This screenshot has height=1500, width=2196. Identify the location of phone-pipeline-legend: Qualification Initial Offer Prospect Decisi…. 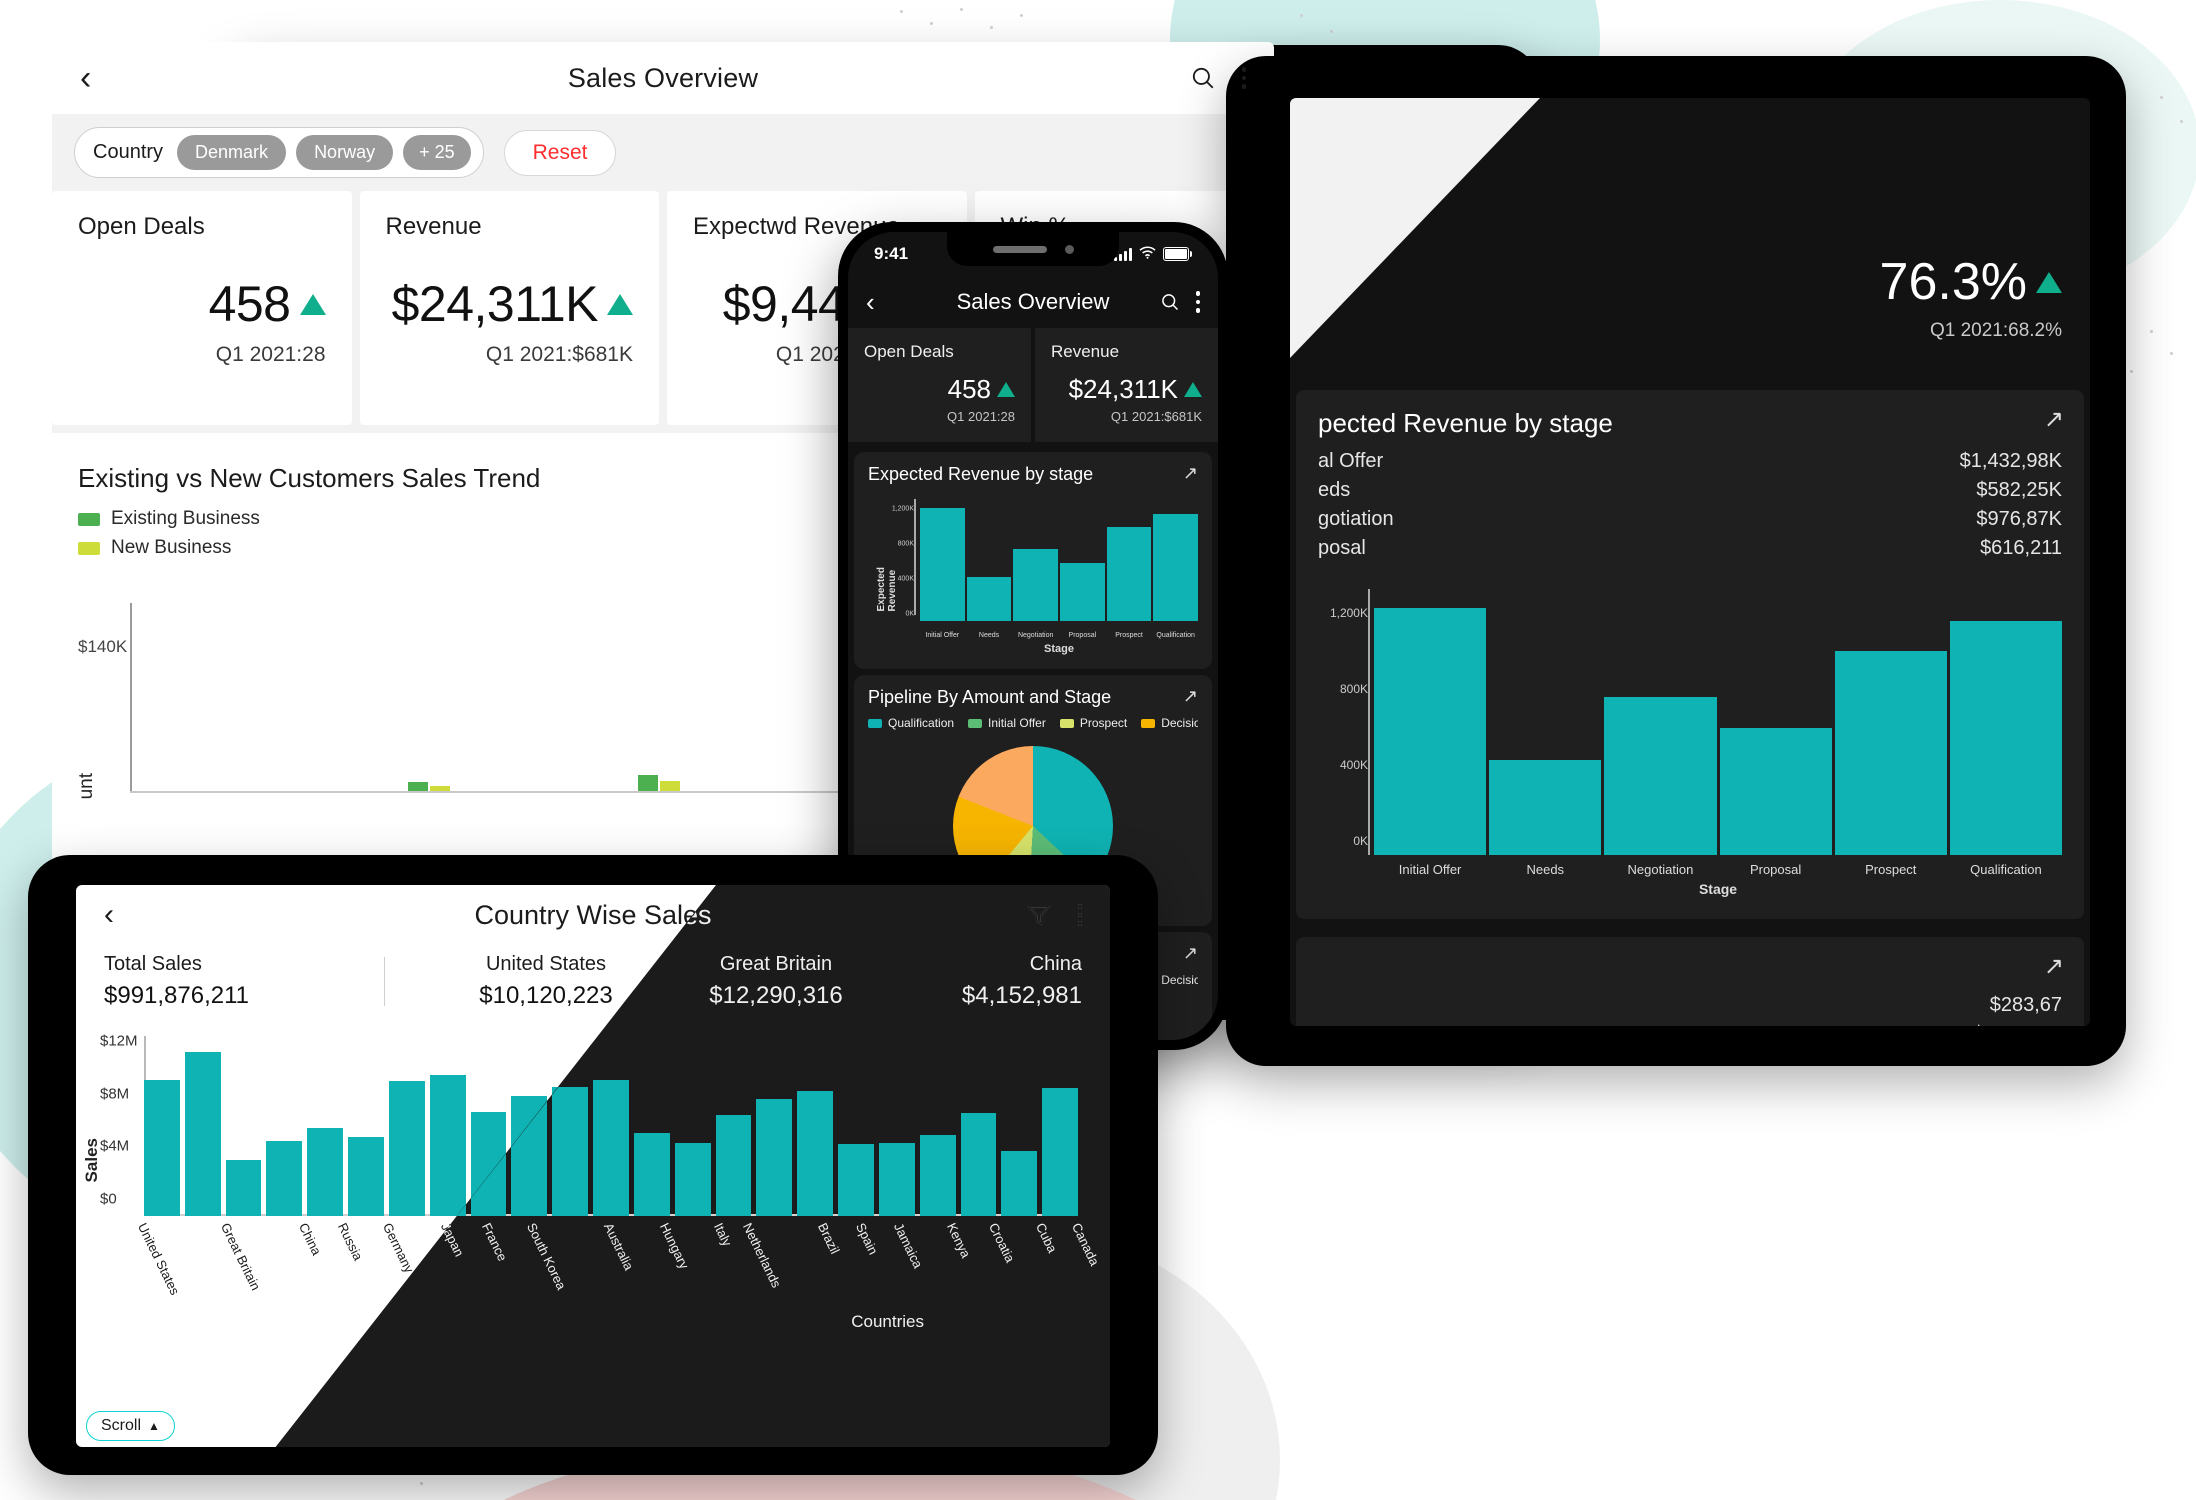
(1033, 723).